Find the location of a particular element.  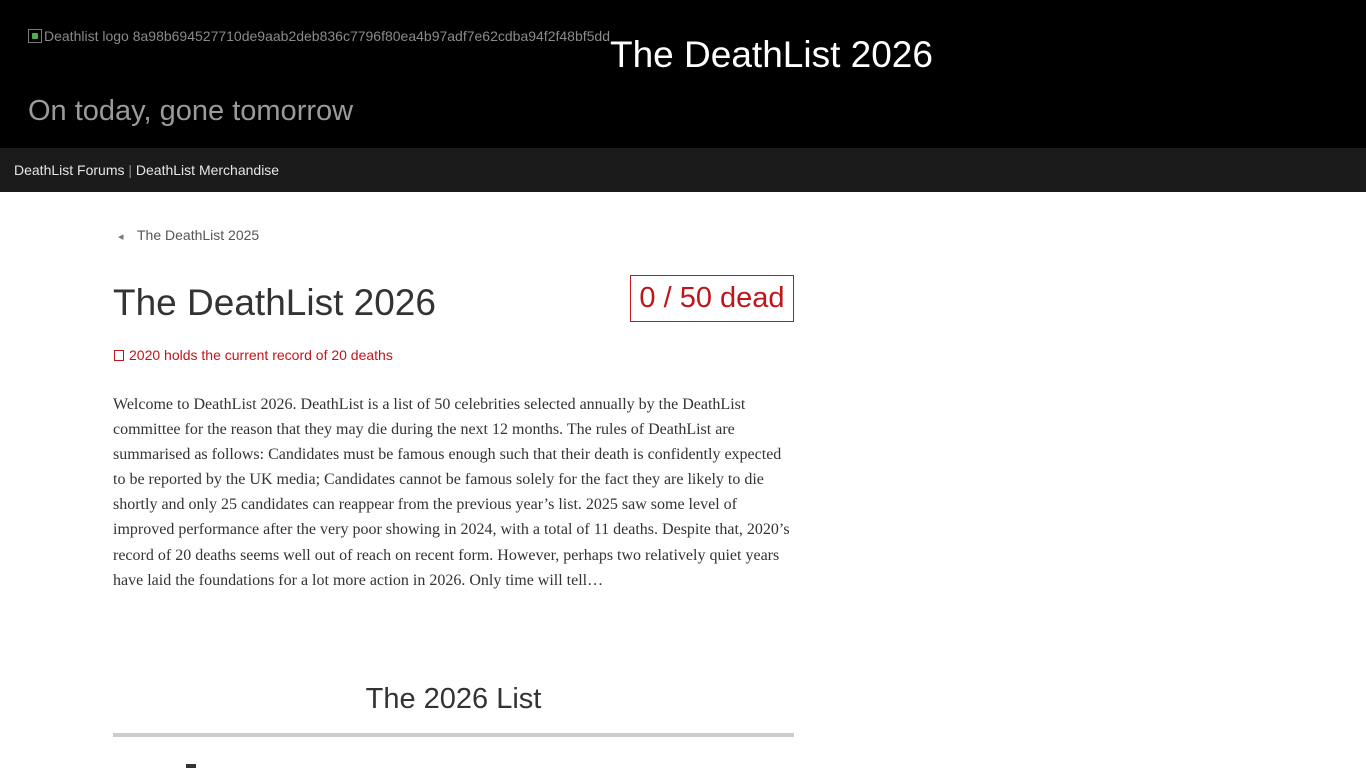

broken-image-icon is located at coordinates (35, 36).